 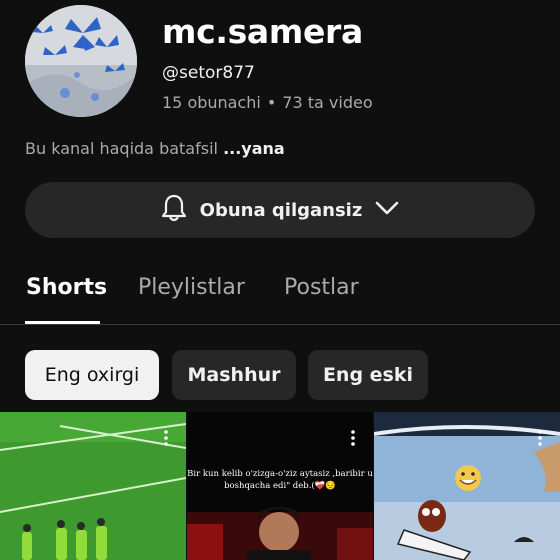 I want to click on filter-chip-popular: Mashhur, so click(x=234, y=375).